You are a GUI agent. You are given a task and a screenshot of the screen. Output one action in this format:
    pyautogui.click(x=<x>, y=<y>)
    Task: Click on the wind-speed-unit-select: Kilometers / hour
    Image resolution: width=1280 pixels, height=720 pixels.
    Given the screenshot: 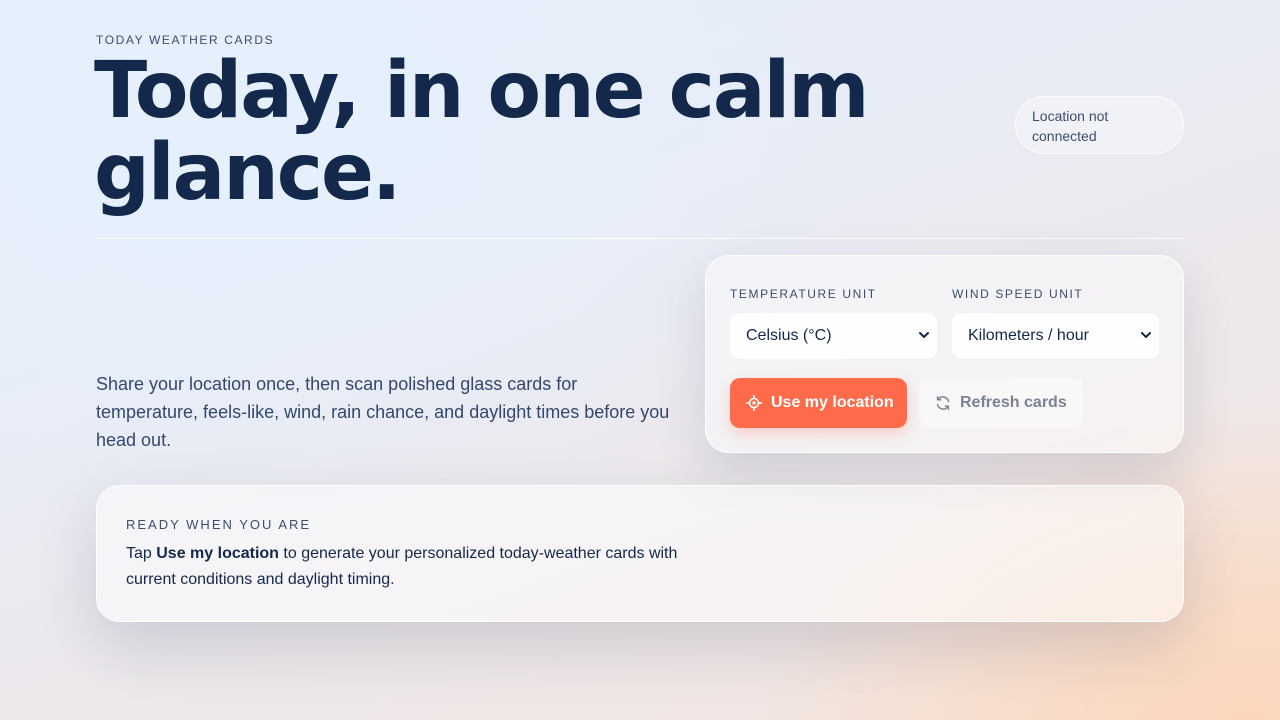 What is the action you would take?
    pyautogui.click(x=1055, y=336)
    